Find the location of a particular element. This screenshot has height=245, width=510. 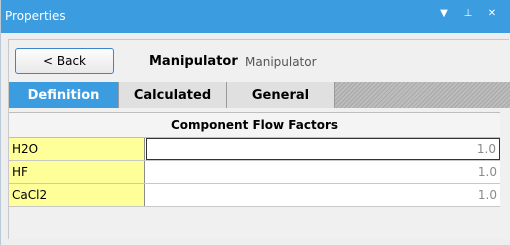

flow-factor-cell-h2o: 1.0 is located at coordinates (323, 149).